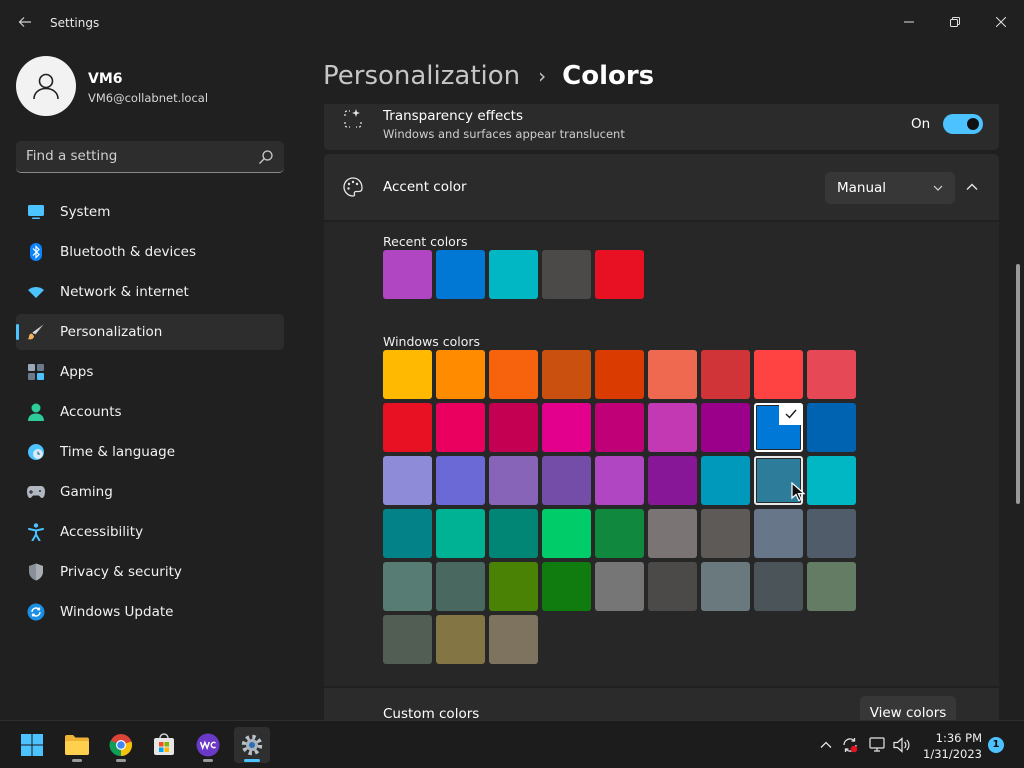 Image resolution: width=1024 pixels, height=768 pixels. I want to click on volume-tray-button, so click(902, 745).